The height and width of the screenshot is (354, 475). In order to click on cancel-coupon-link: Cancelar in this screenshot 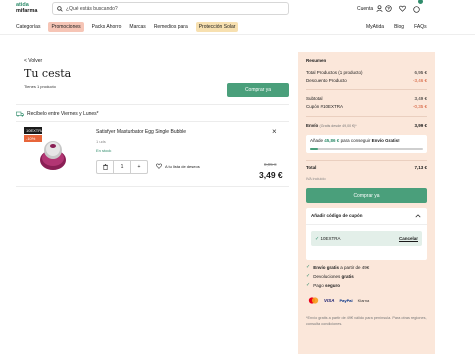, I will do `click(408, 238)`.